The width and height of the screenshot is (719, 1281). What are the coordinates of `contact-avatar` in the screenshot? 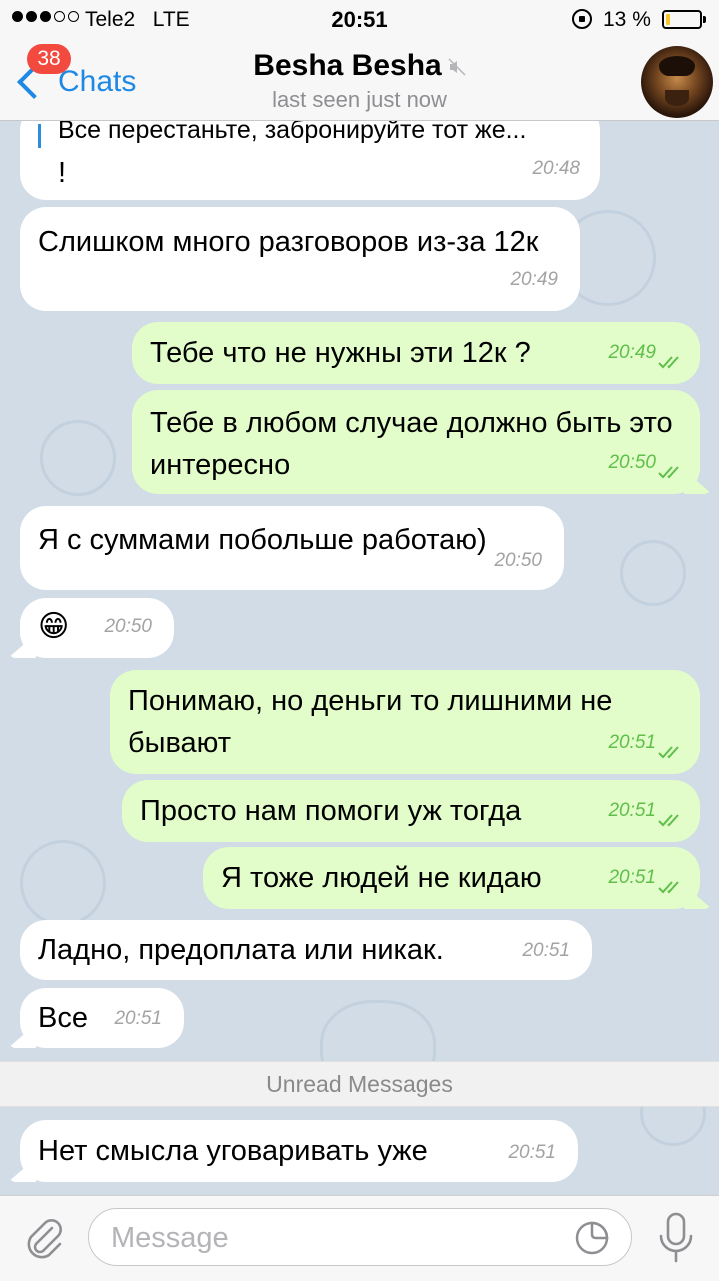 It's located at (677, 82).